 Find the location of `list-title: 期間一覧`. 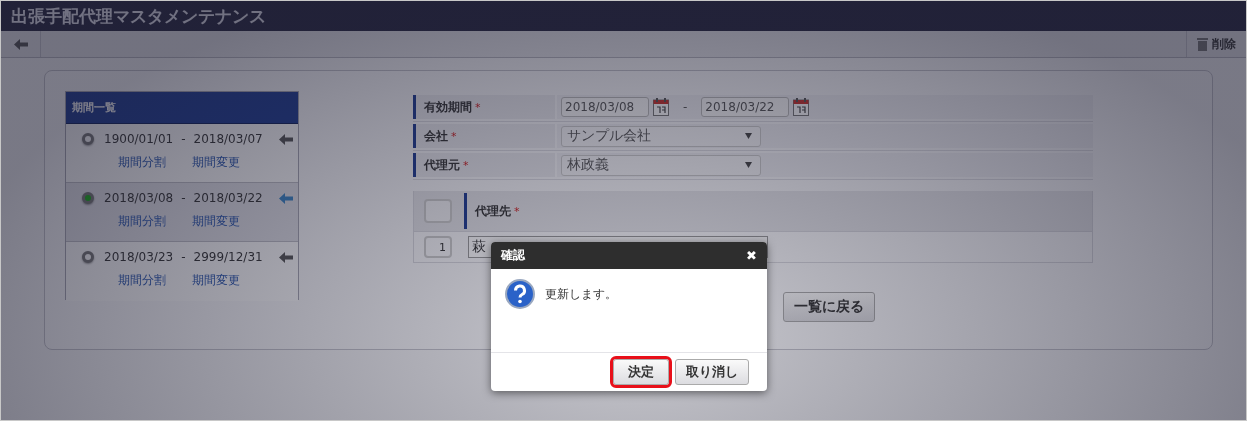

list-title: 期間一覧 is located at coordinates (94, 107).